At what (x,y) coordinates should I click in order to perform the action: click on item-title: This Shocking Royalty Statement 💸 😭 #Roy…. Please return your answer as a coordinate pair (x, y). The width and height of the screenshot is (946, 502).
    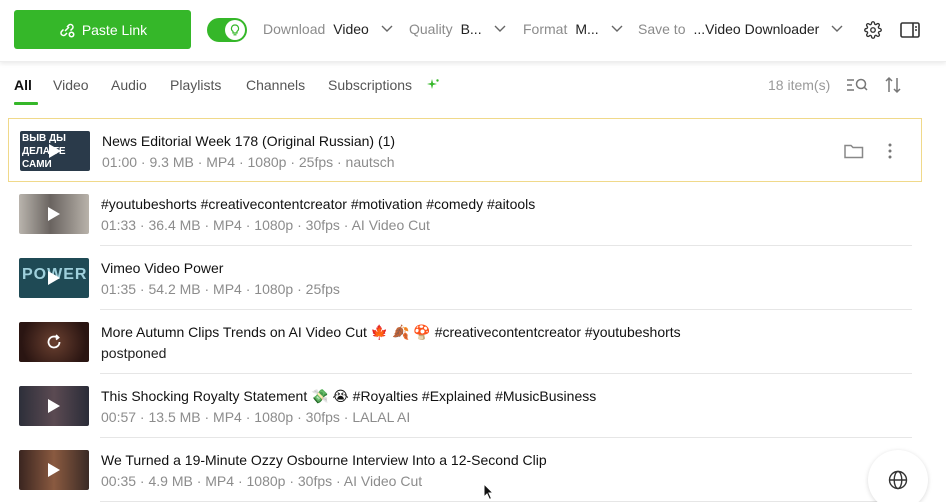
    Looking at the image, I should click on (349, 396).